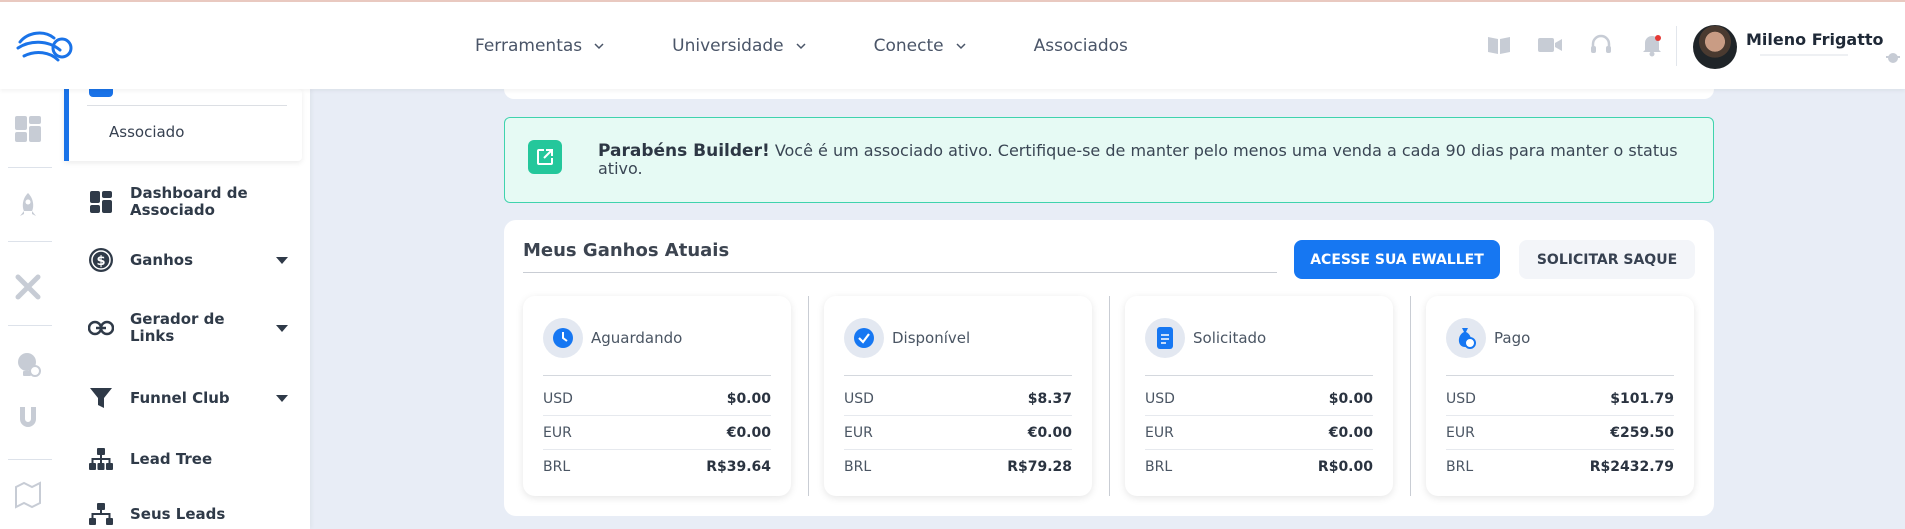 The width and height of the screenshot is (1905, 529). I want to click on stat-header: Disponível, so click(907, 338).